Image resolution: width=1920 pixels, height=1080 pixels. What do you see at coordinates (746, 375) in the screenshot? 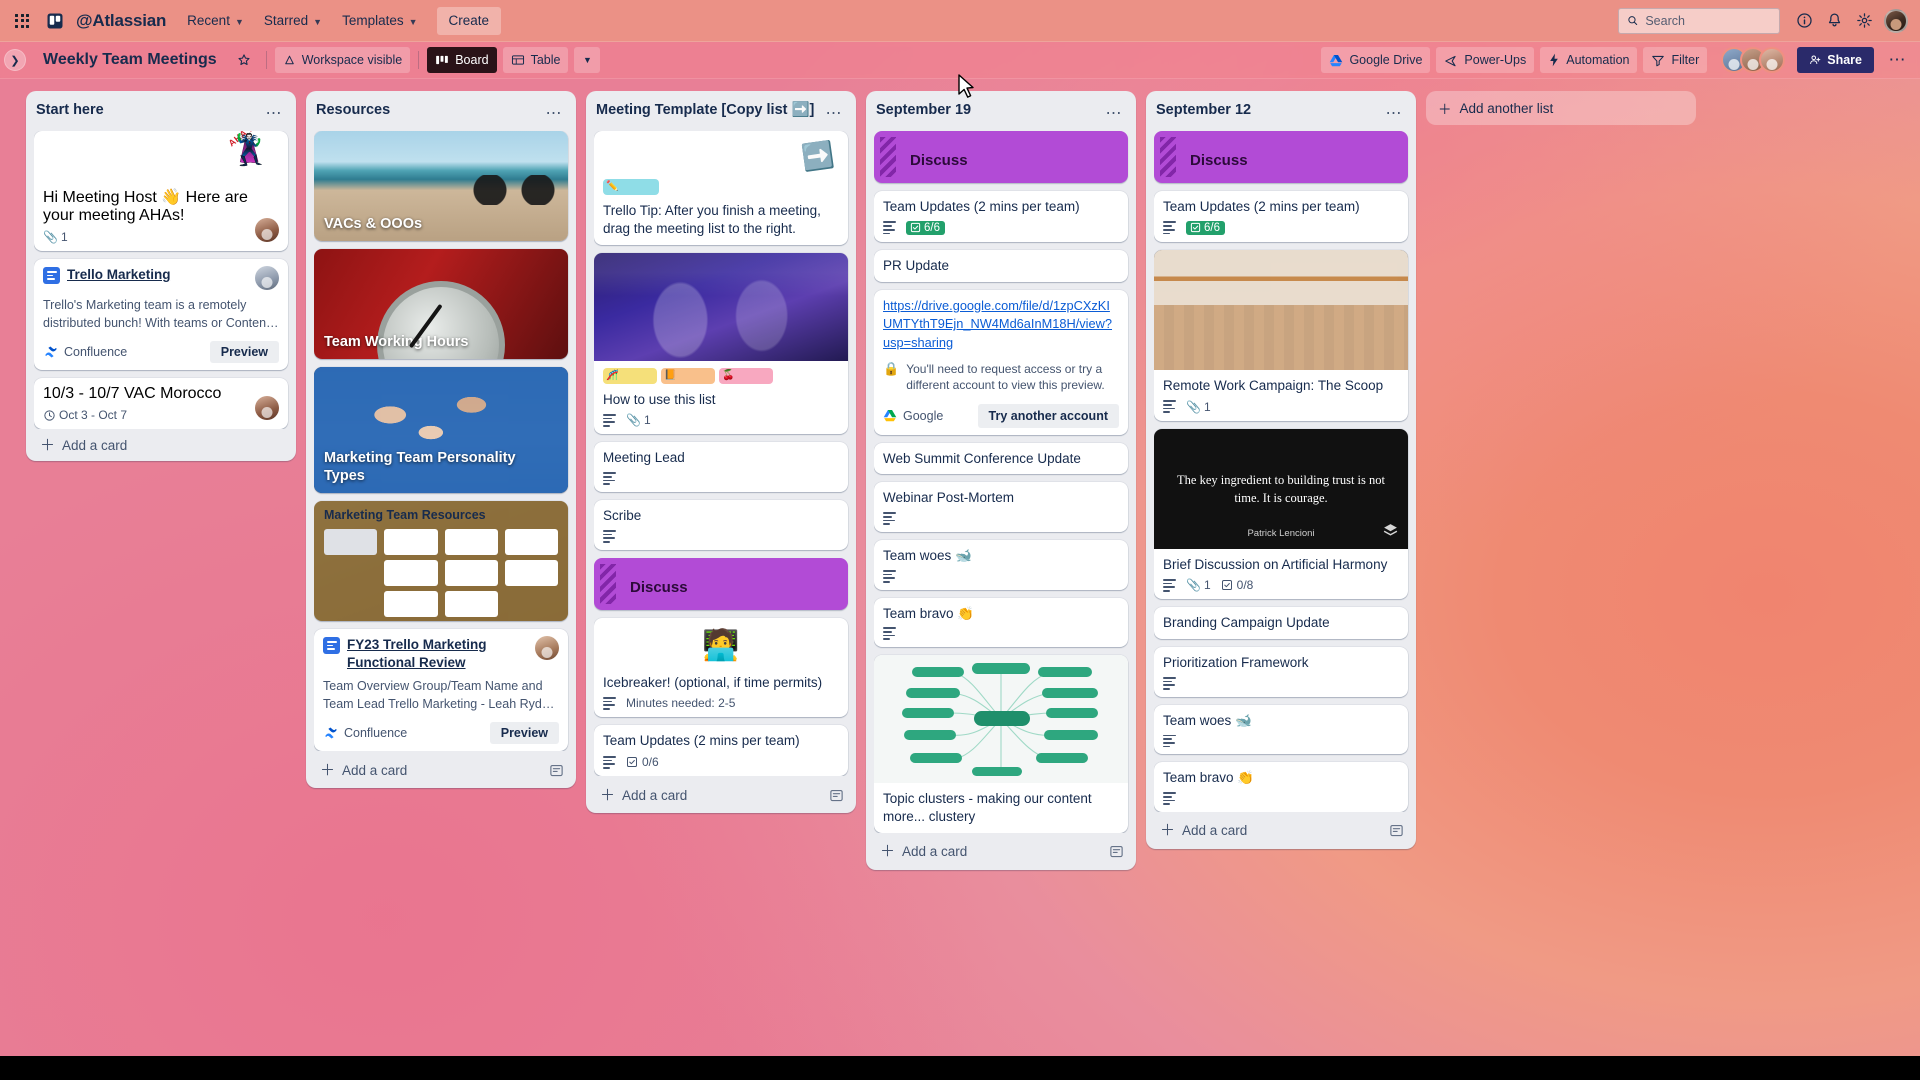
I see `label-pink: 🍒` at bounding box center [746, 375].